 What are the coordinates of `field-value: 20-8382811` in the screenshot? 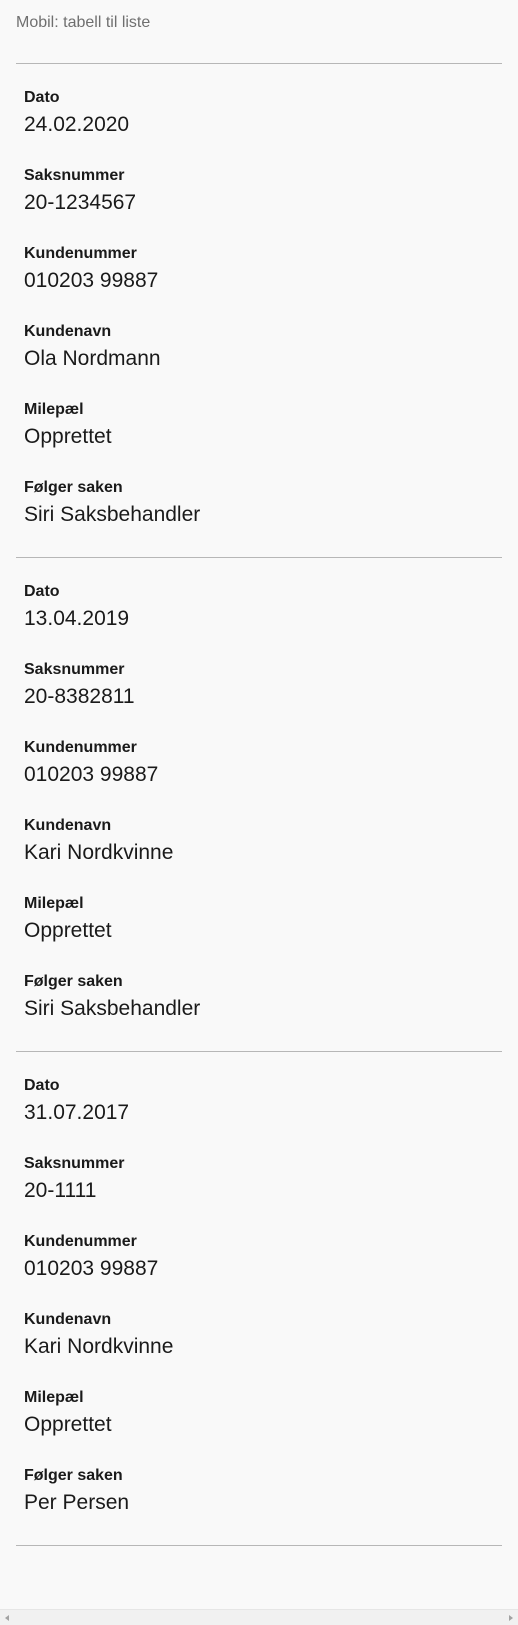 It's located at (79, 696).